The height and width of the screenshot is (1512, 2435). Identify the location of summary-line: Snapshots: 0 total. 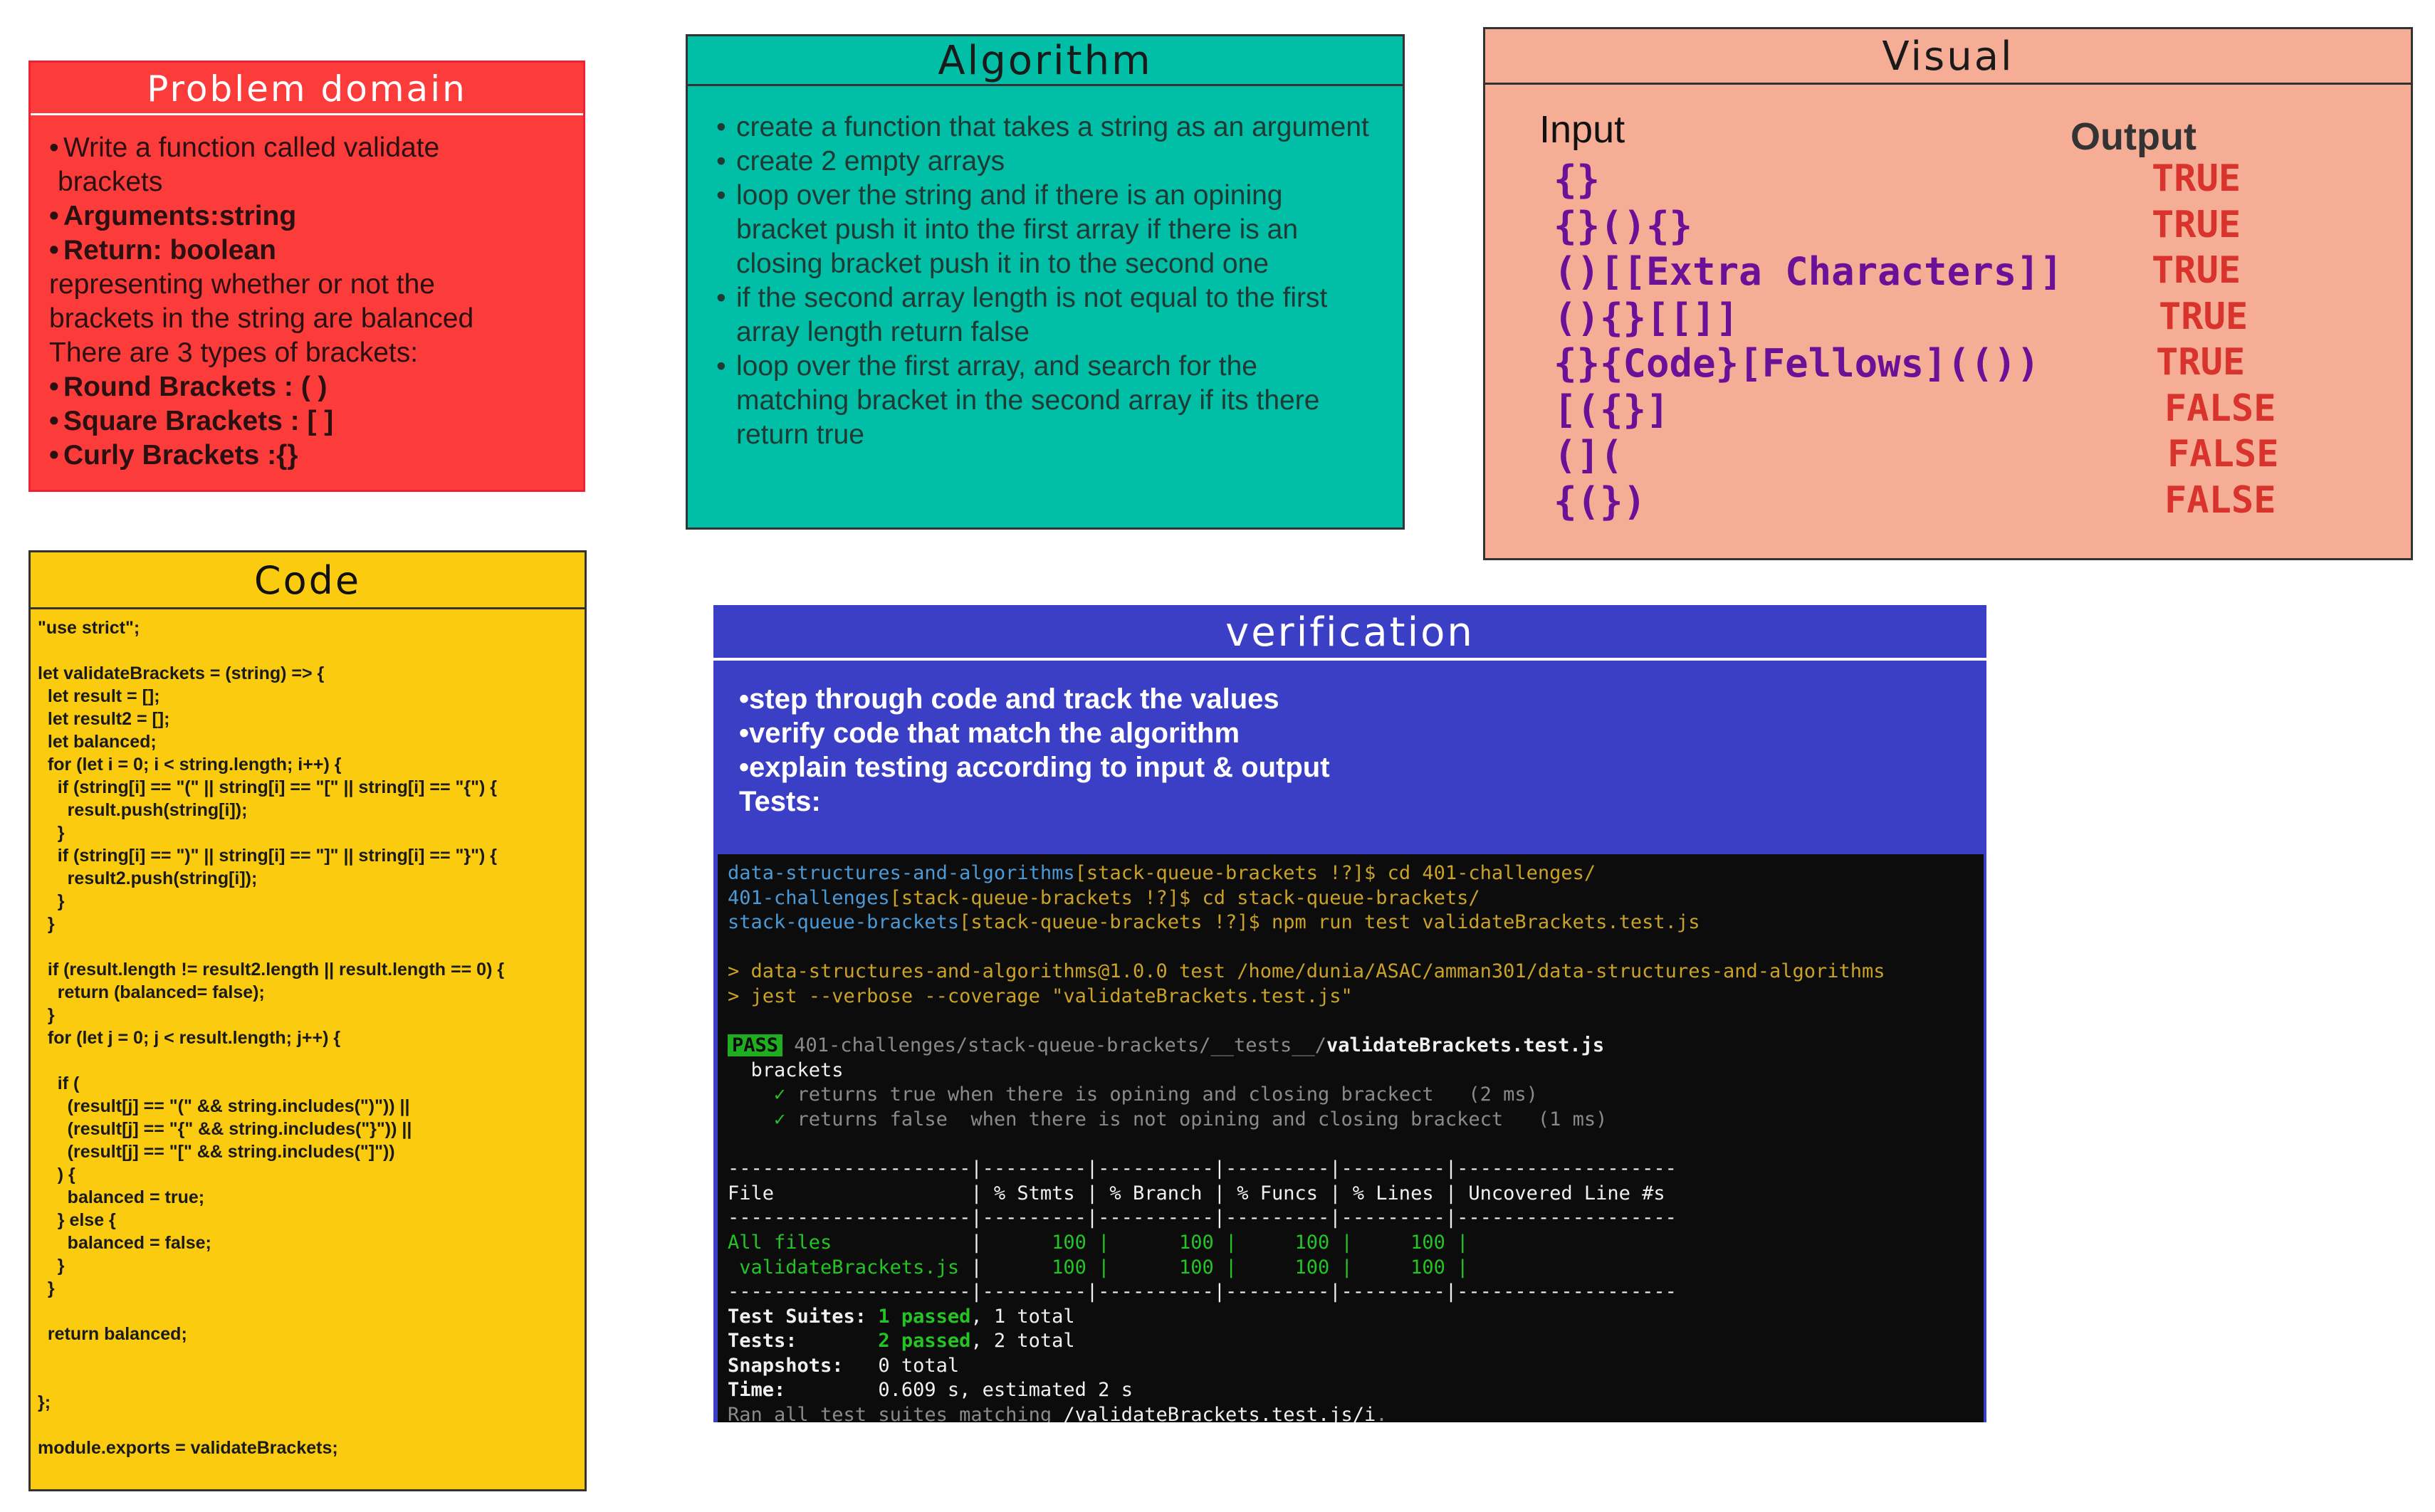
(1351, 1366).